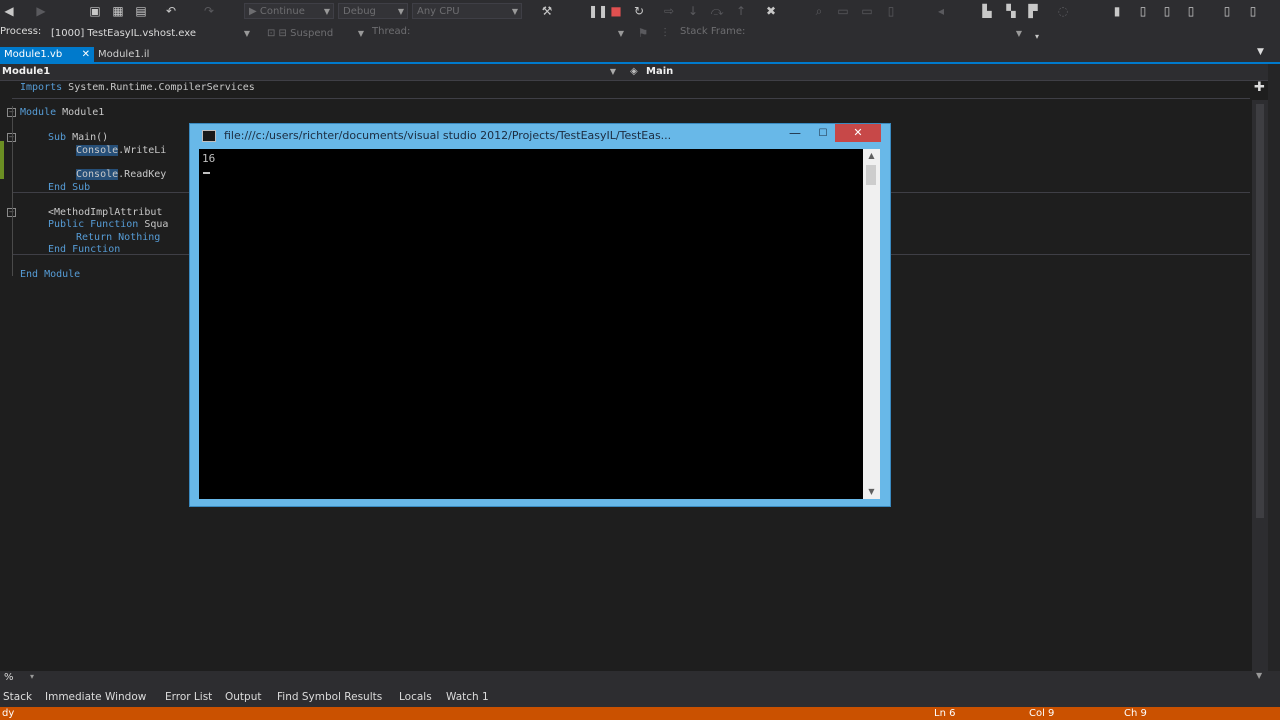  Describe the element at coordinates (12, 191) in the screenshot. I see `outline-guide` at that location.